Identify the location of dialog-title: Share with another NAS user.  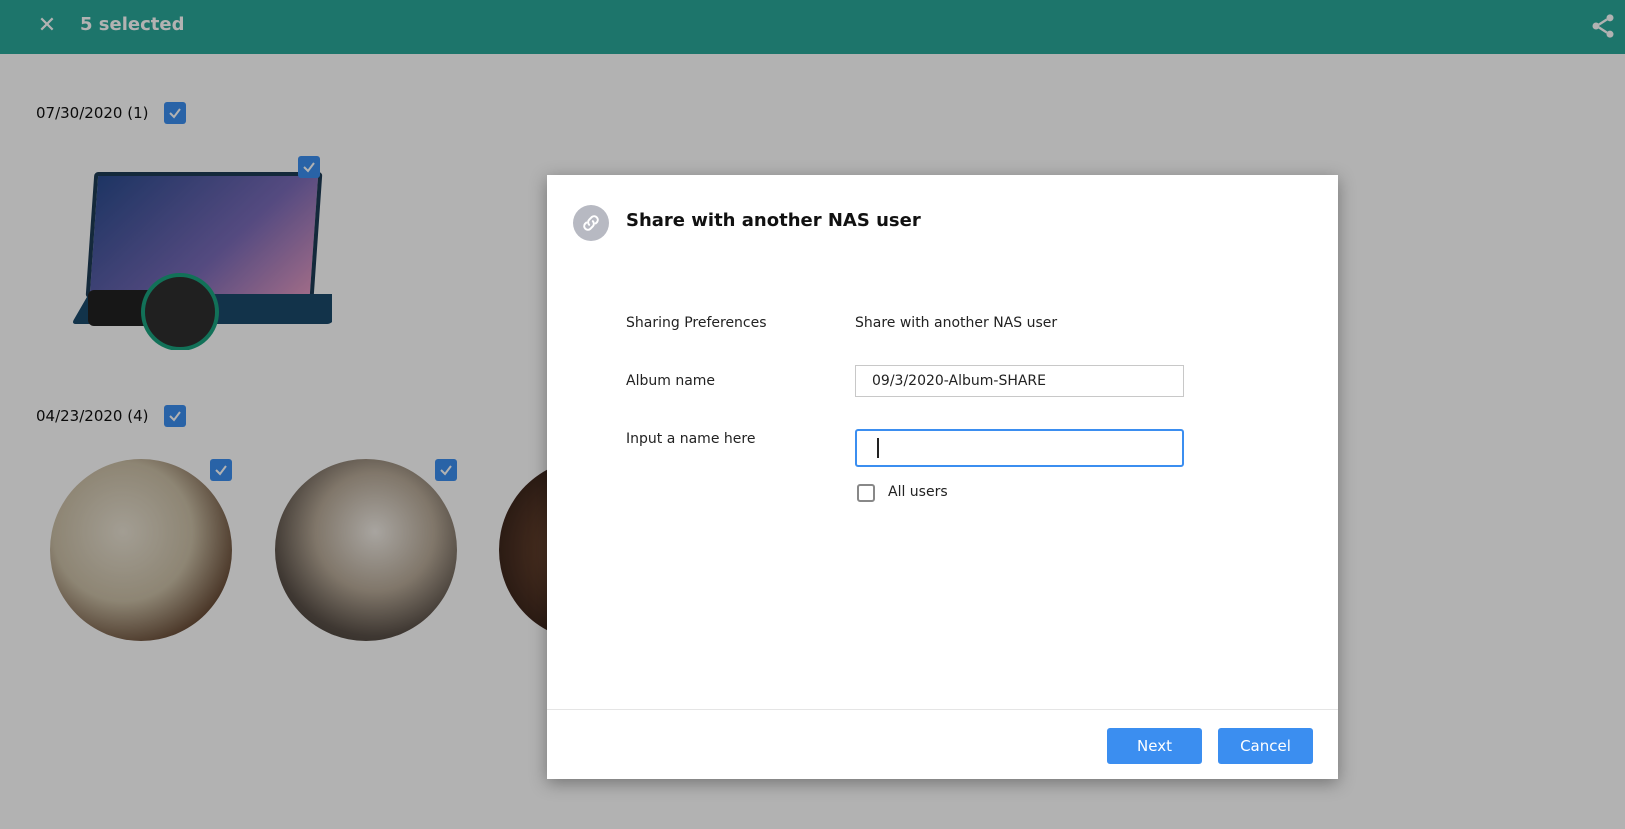
(773, 220).